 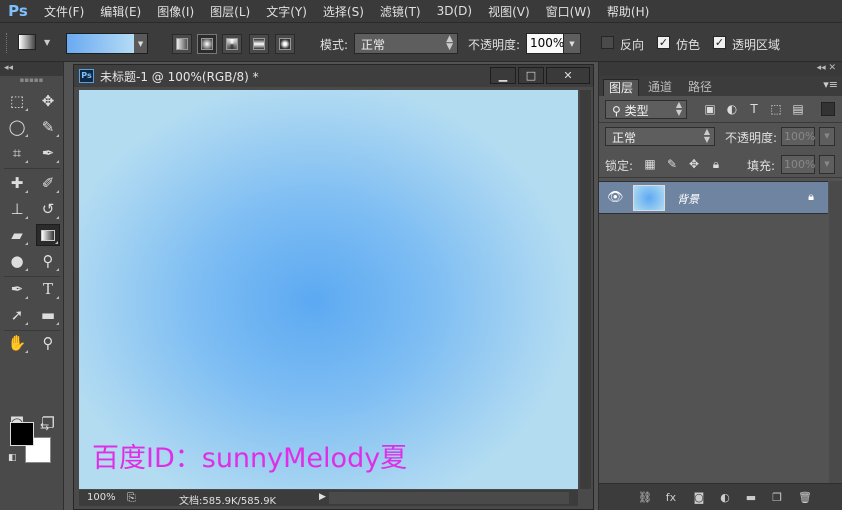 I want to click on menu-image: 图像(I), so click(x=175, y=11).